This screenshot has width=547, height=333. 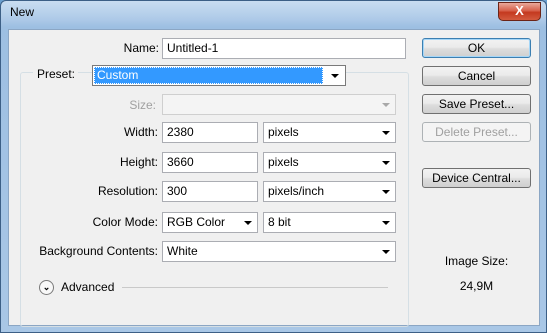 What do you see at coordinates (476, 76) in the screenshot?
I see `cancel-button: Cancel` at bounding box center [476, 76].